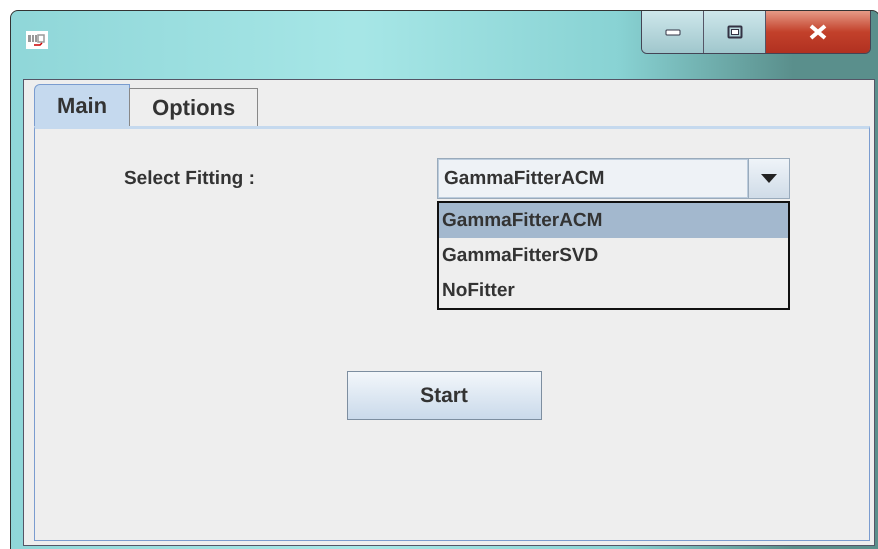  Describe the element at coordinates (613, 290) in the screenshot. I see `dropdown-option: NoFitter` at that location.